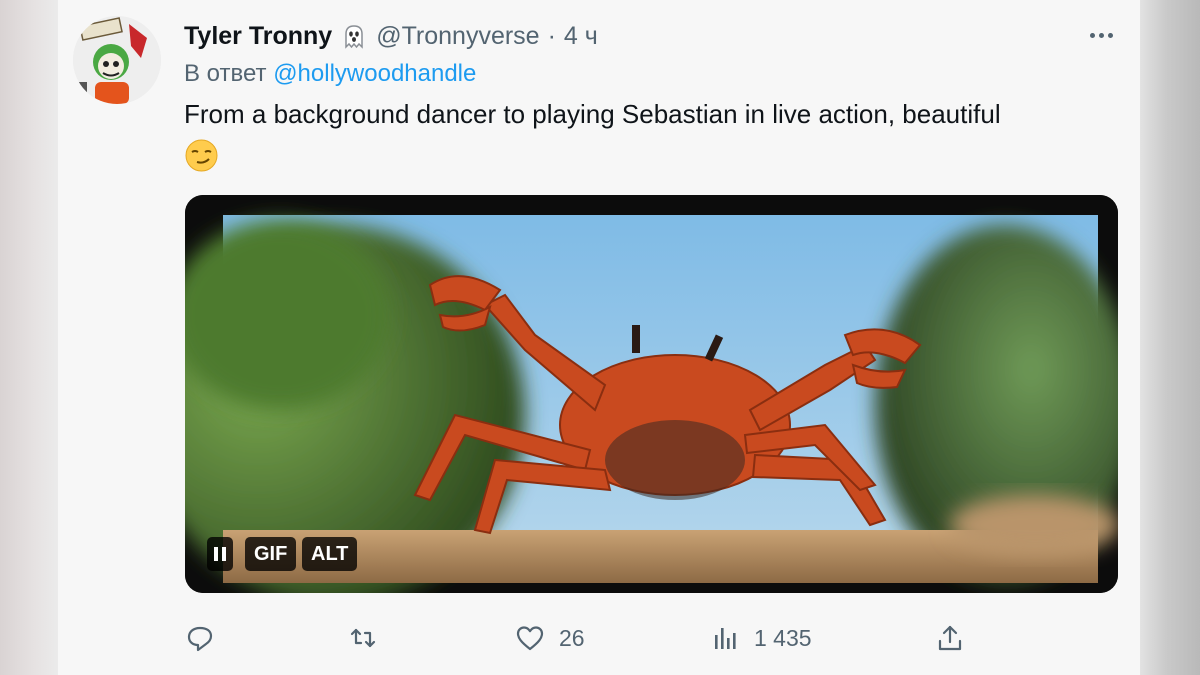 The height and width of the screenshot is (675, 1200). I want to click on reply-icon, so click(200, 639).